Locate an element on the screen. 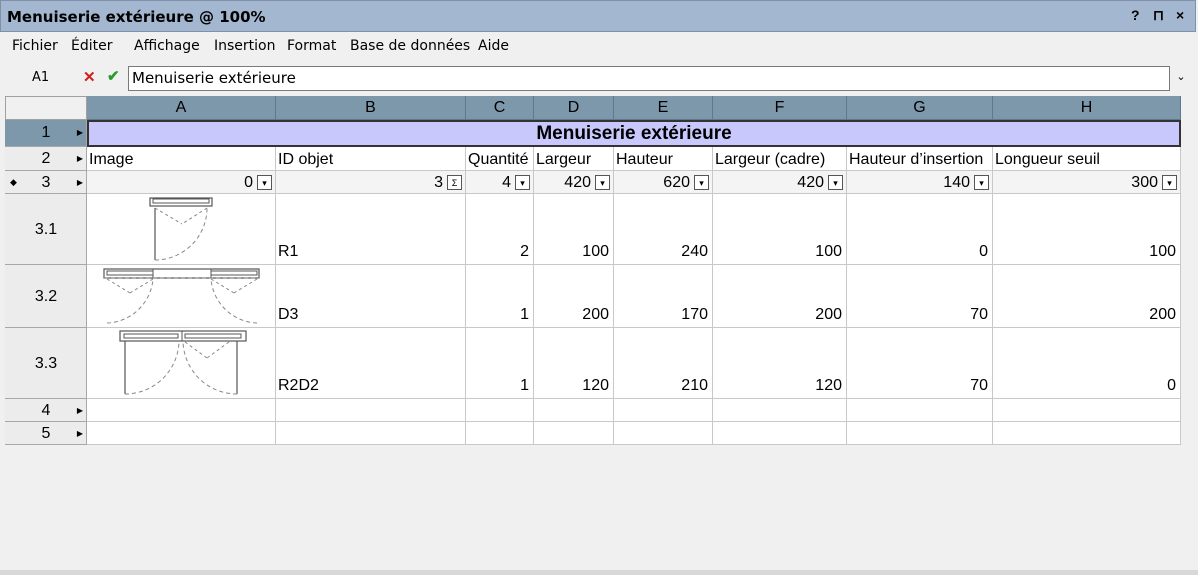 The width and height of the screenshot is (1198, 575). close-button: × is located at coordinates (1180, 15).